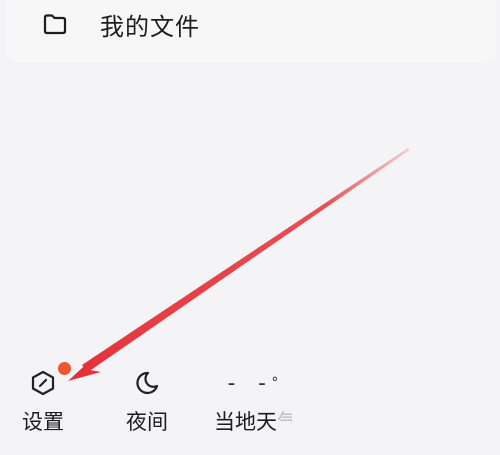 The width and height of the screenshot is (500, 455). What do you see at coordinates (247, 383) in the screenshot?
I see `weather-value: - -` at bounding box center [247, 383].